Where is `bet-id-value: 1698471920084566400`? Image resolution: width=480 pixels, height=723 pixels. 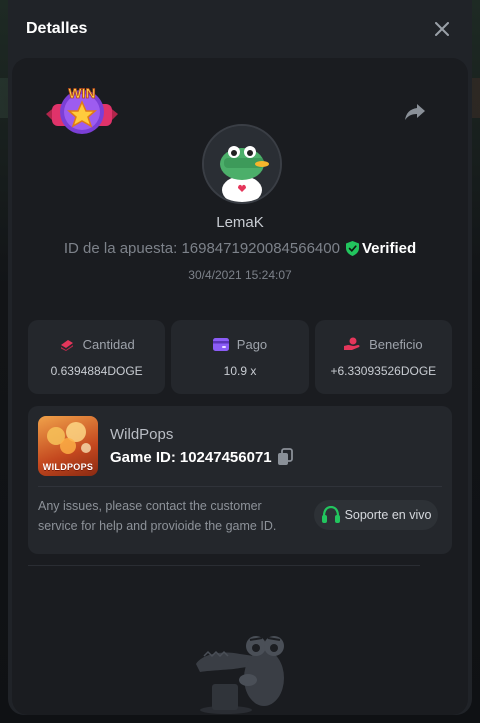
bet-id-value: 1698471920084566400 is located at coordinates (260, 248).